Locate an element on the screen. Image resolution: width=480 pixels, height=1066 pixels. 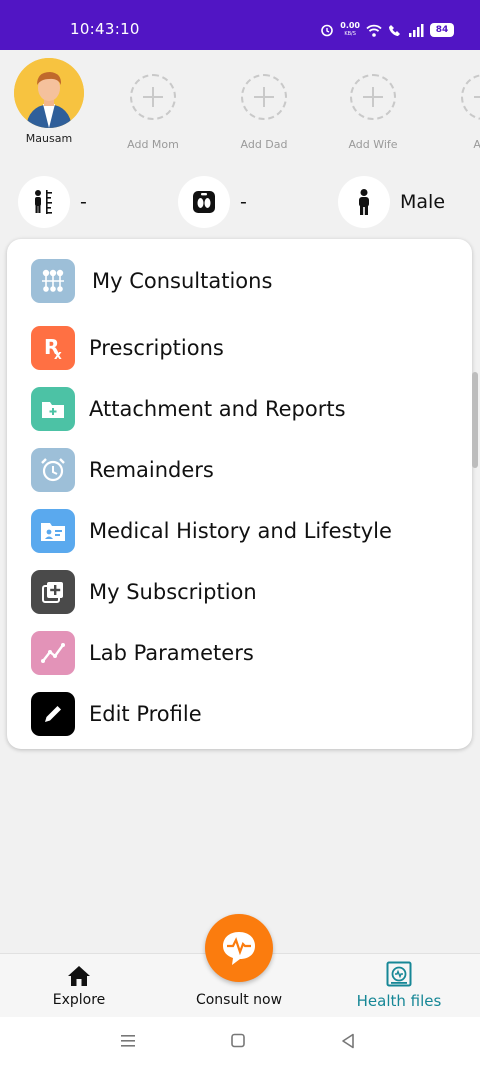
weight-value: - is located at coordinates (243, 202).